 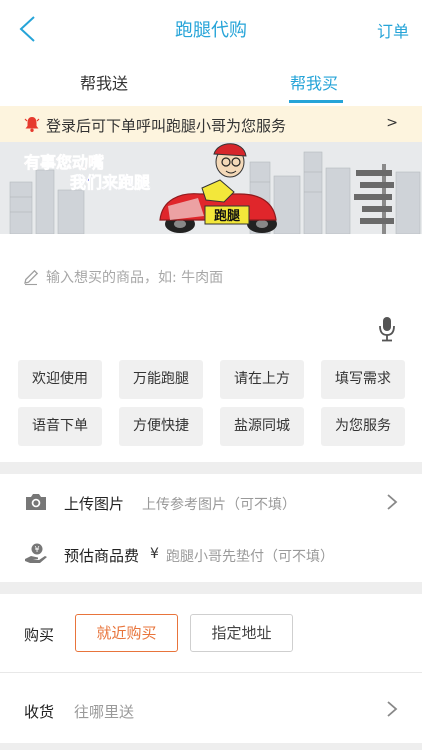 I want to click on active-tab-indicator, so click(x=316, y=101).